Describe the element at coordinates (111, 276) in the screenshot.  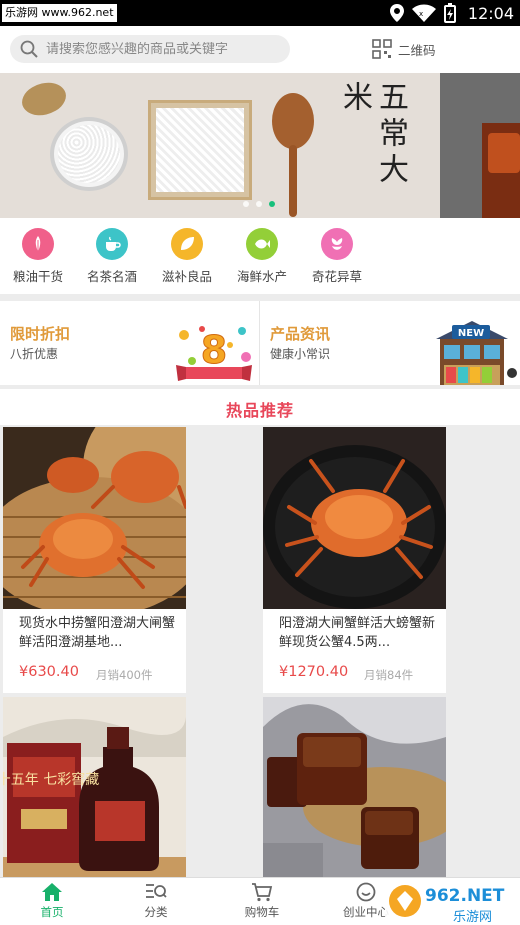
I see `category-label: 名茶名酒` at that location.